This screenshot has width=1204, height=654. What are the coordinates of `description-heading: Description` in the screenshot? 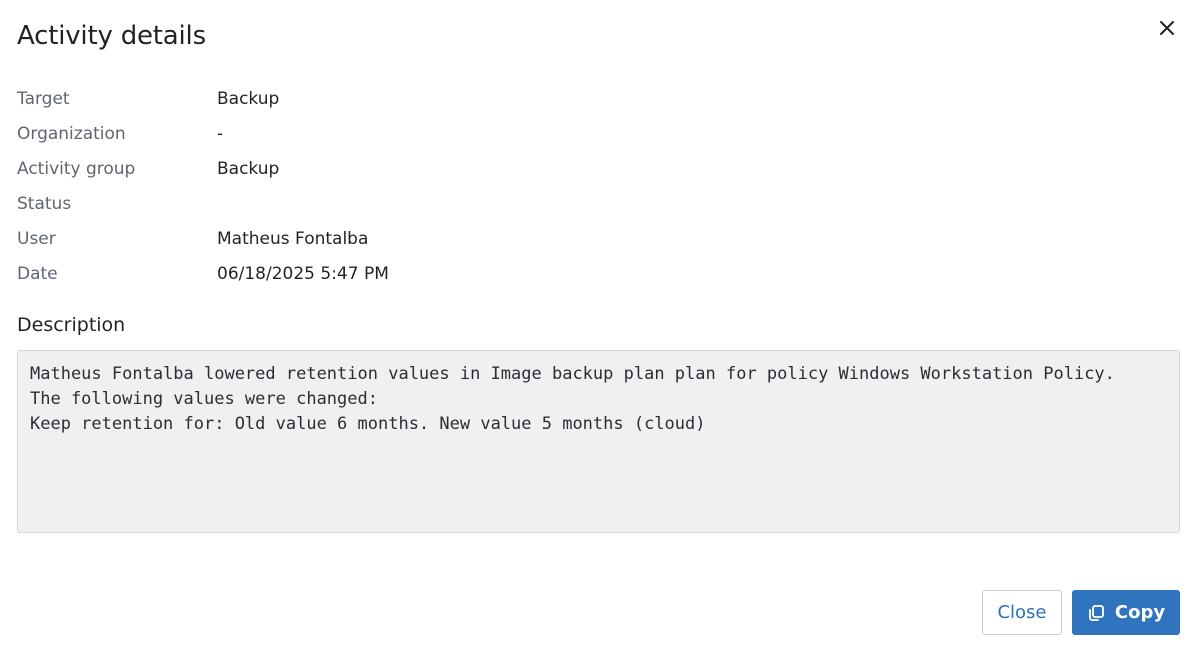 It's located at (71, 325).